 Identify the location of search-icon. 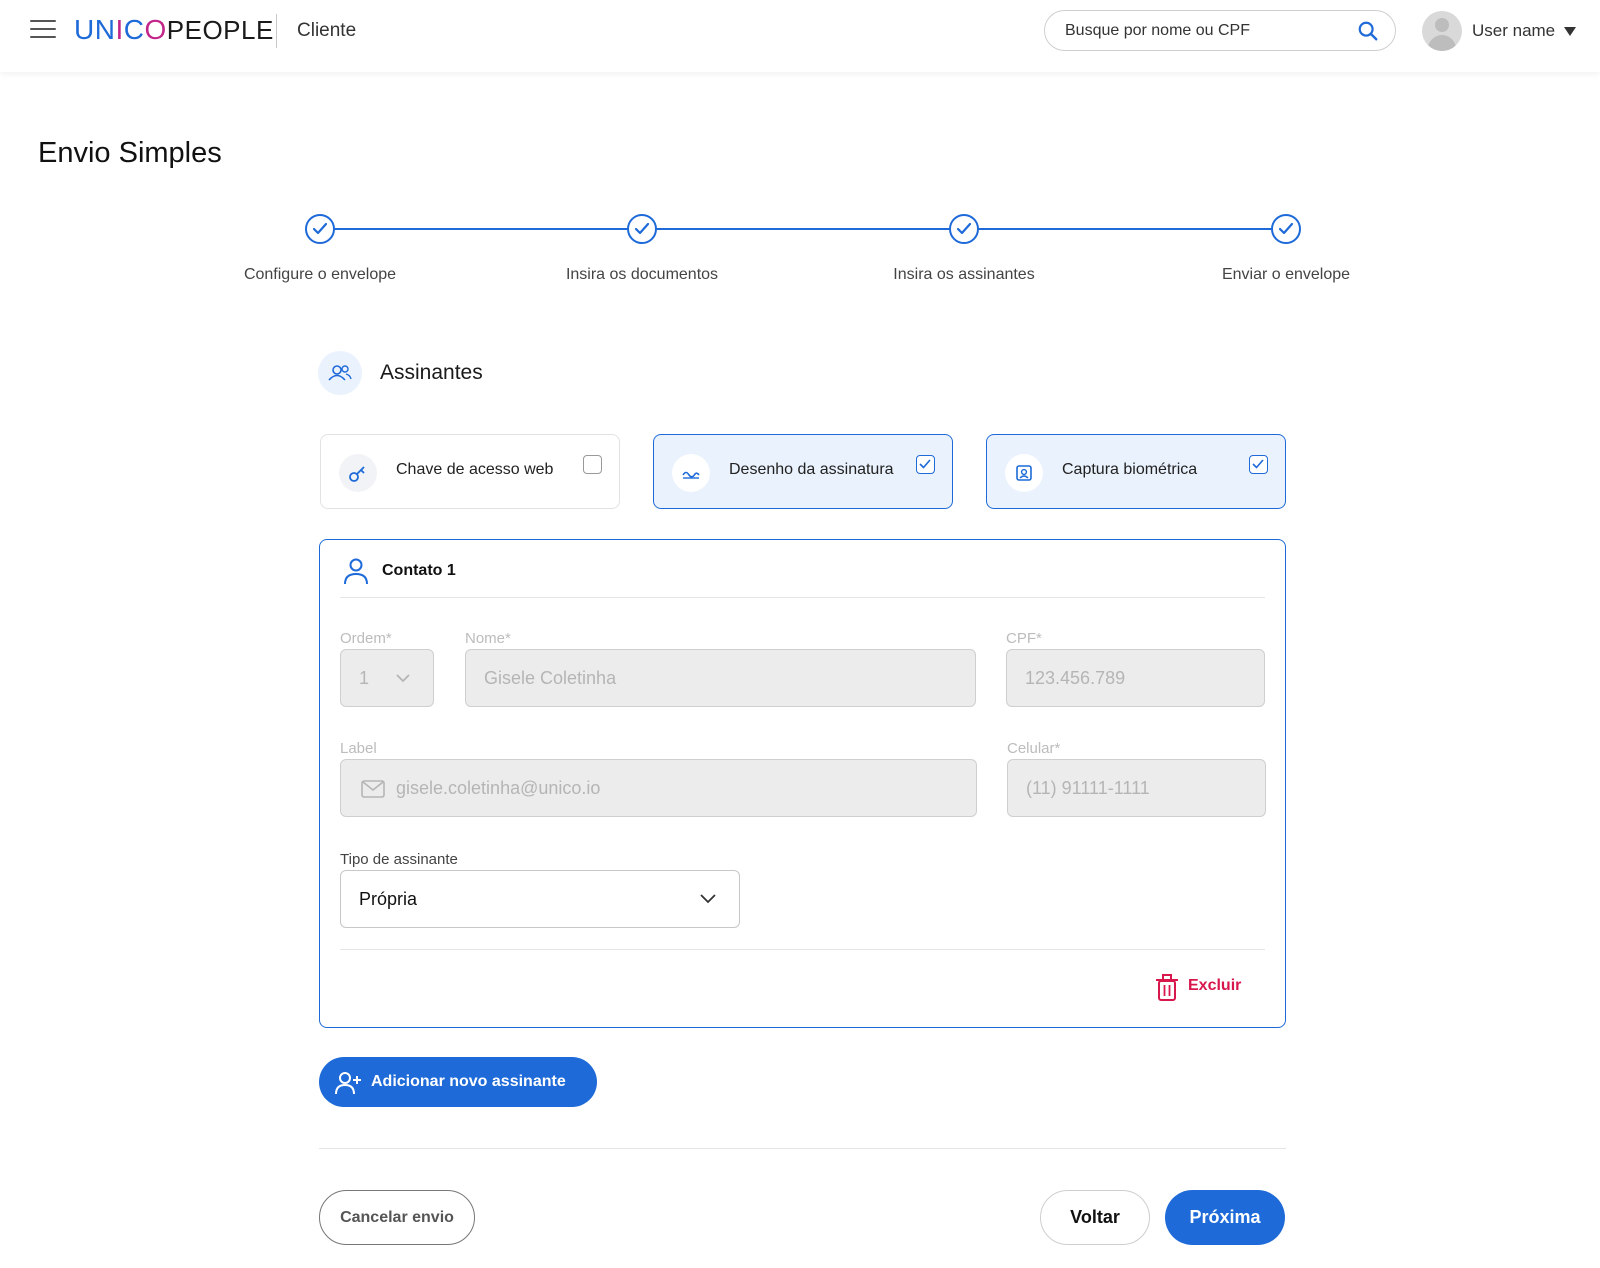
(1368, 31).